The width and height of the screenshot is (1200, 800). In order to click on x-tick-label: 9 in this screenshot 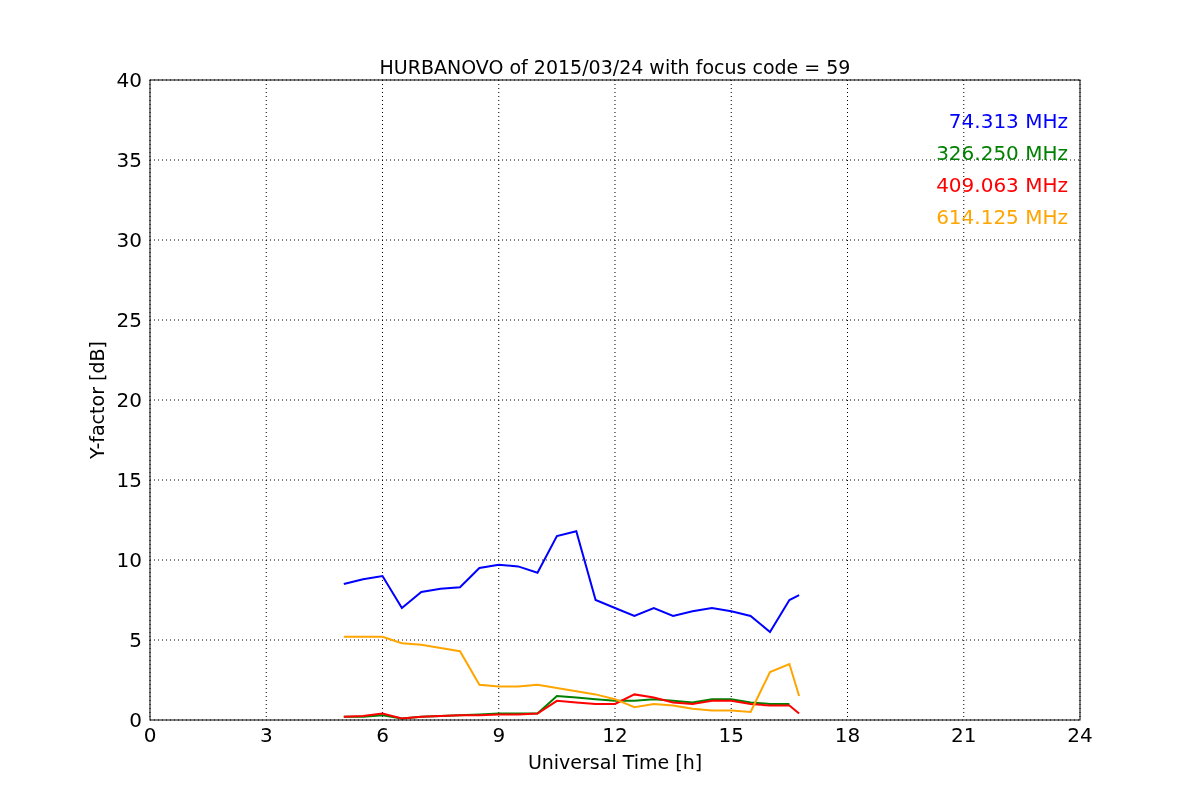, I will do `click(499, 735)`.